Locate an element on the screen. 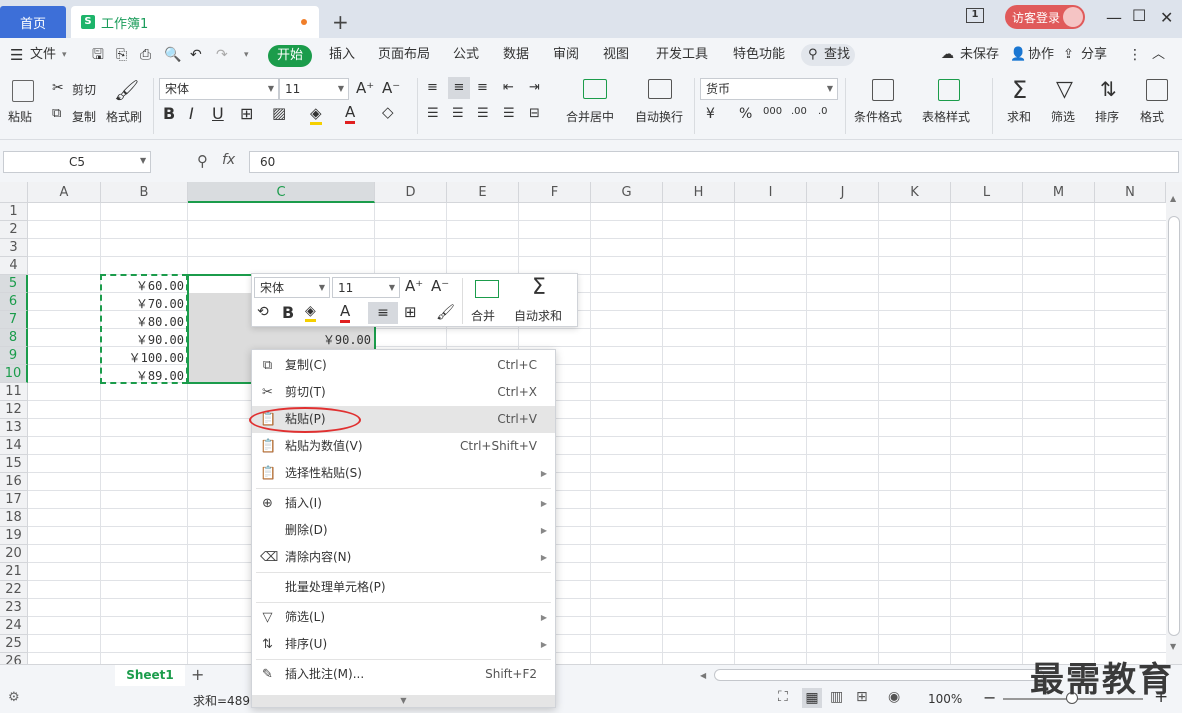 This screenshot has height=713, width=1182. chevron-down-icon: ▼ is located at coordinates (143, 160).